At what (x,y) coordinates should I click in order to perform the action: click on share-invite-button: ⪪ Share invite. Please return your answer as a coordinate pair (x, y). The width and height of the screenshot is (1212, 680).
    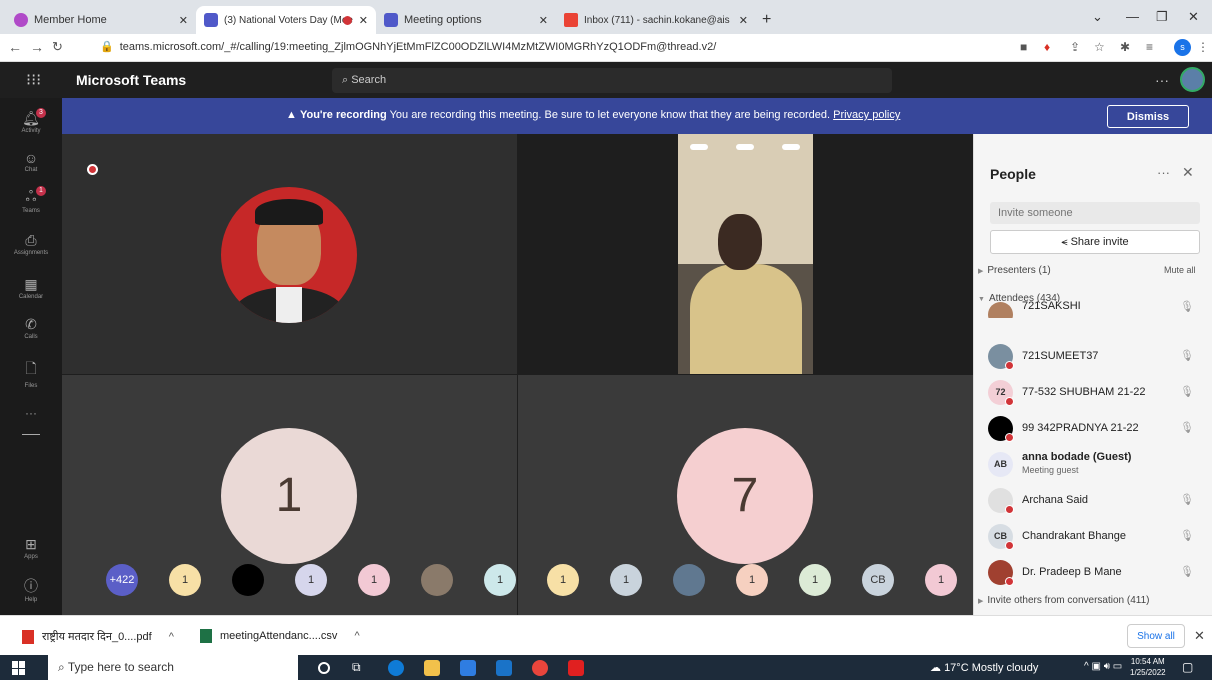
    Looking at the image, I should click on (1095, 242).